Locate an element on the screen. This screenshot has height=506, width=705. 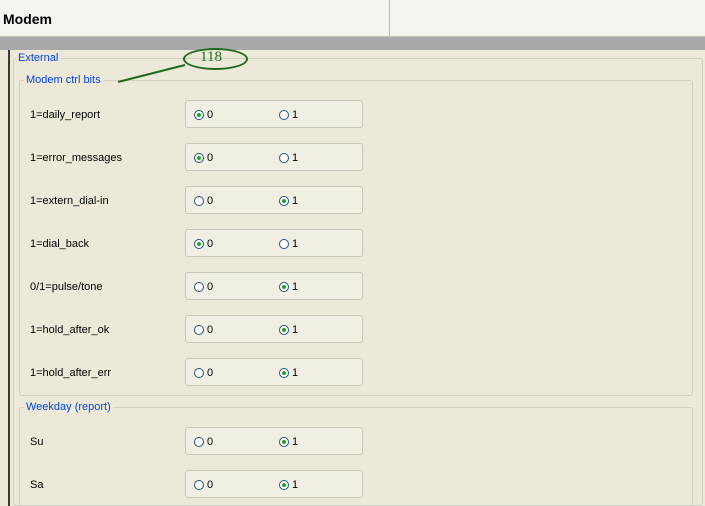
separator-bar is located at coordinates (352, 43).